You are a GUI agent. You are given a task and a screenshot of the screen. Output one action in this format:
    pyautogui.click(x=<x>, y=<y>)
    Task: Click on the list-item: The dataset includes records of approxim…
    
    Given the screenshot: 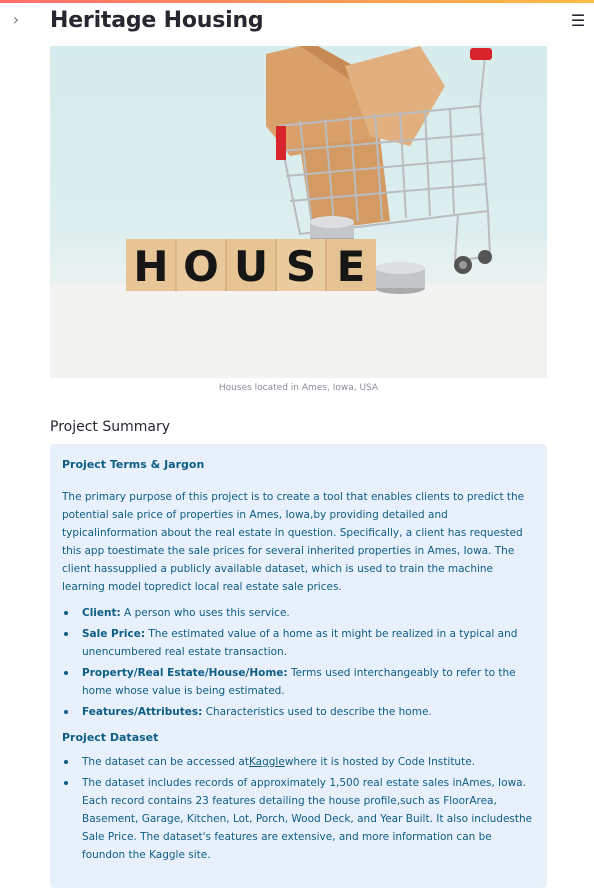 What is the action you would take?
    pyautogui.click(x=299, y=819)
    